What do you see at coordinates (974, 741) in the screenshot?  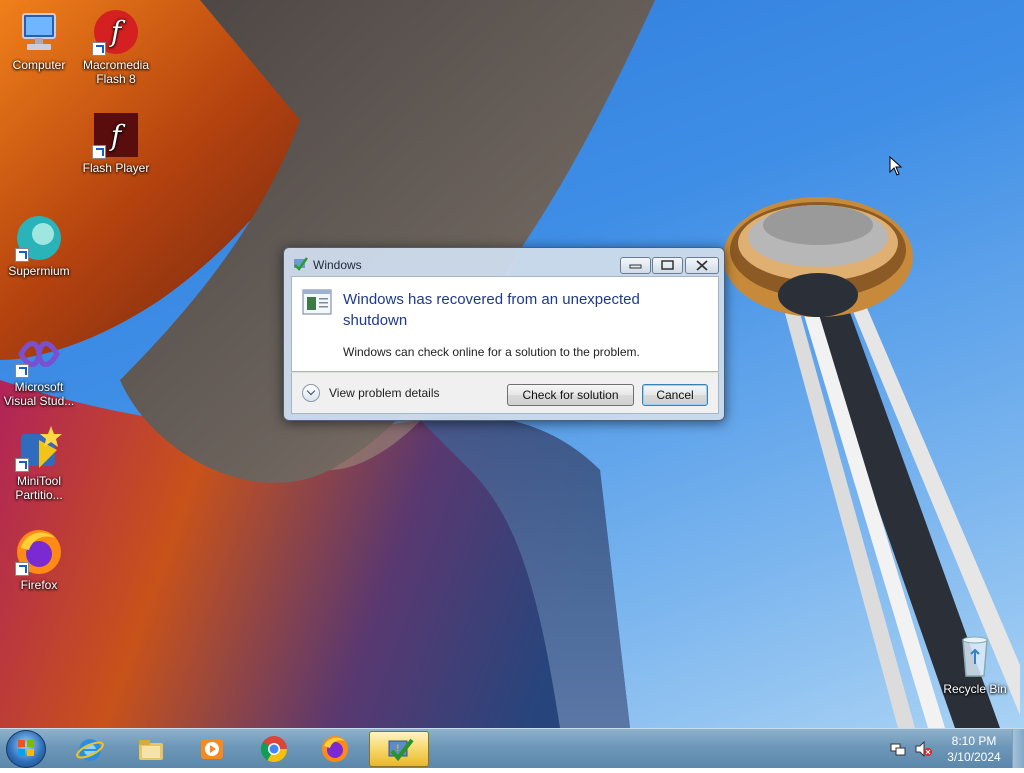 I see `clock-time: 8:10 PM` at bounding box center [974, 741].